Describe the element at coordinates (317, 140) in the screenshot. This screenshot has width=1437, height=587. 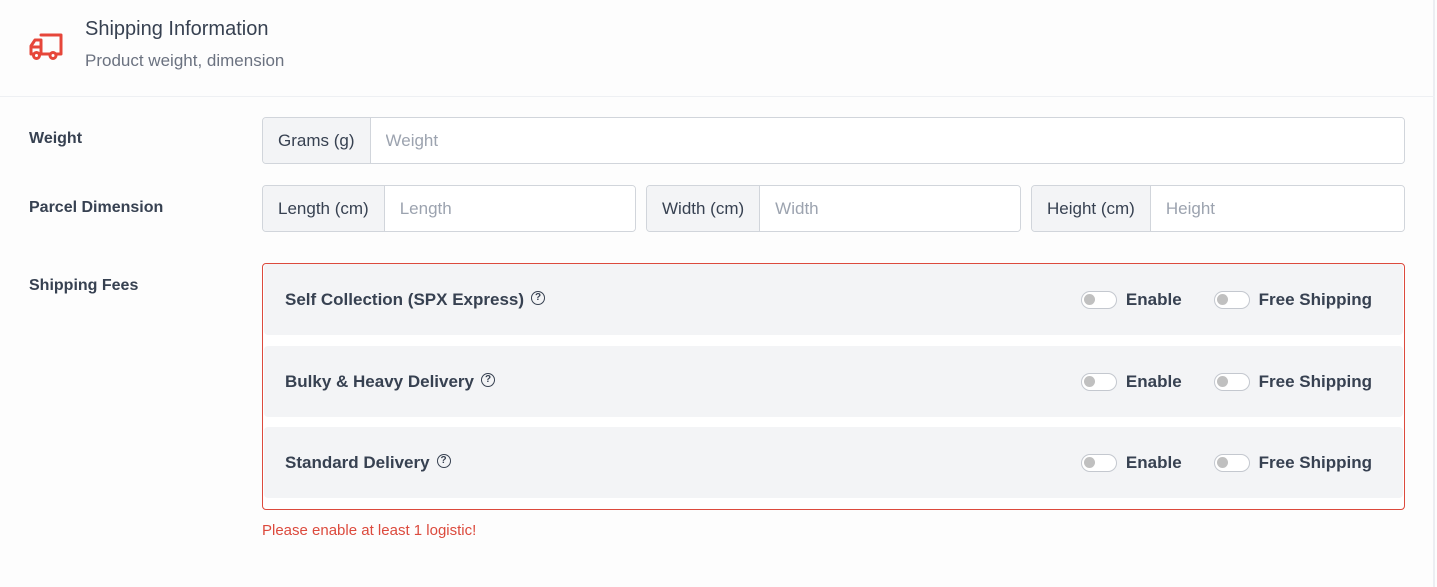
I see `weight-unit-addon: Grams (g)` at that location.